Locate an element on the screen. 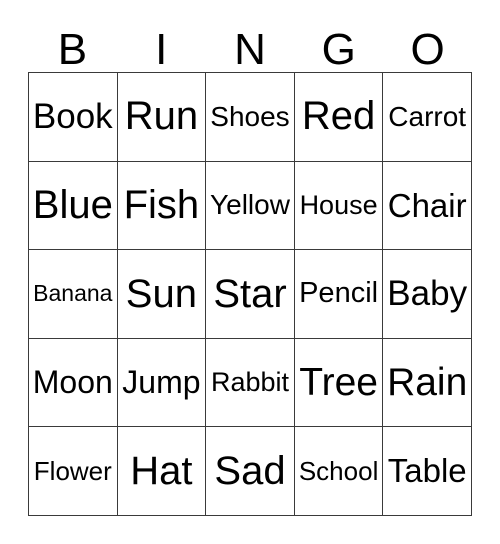 The width and height of the screenshot is (500, 544). bingo-cell-i3: Sun is located at coordinates (162, 294).